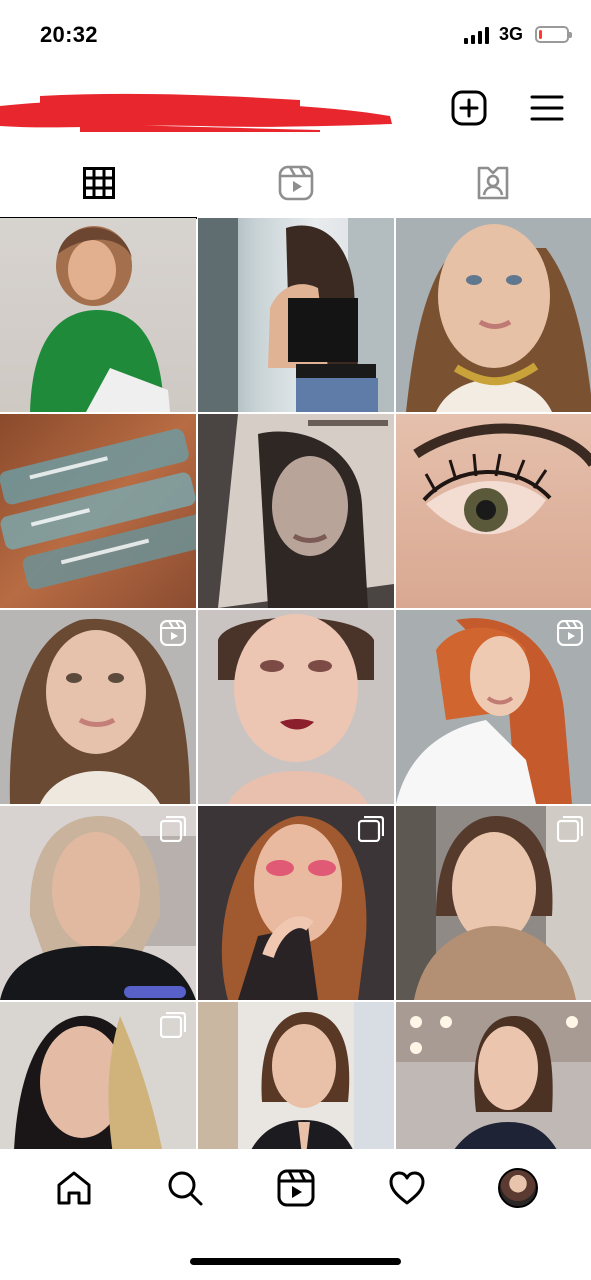 The width and height of the screenshot is (591, 1280). I want to click on nav-reels, so click(296, 1188).